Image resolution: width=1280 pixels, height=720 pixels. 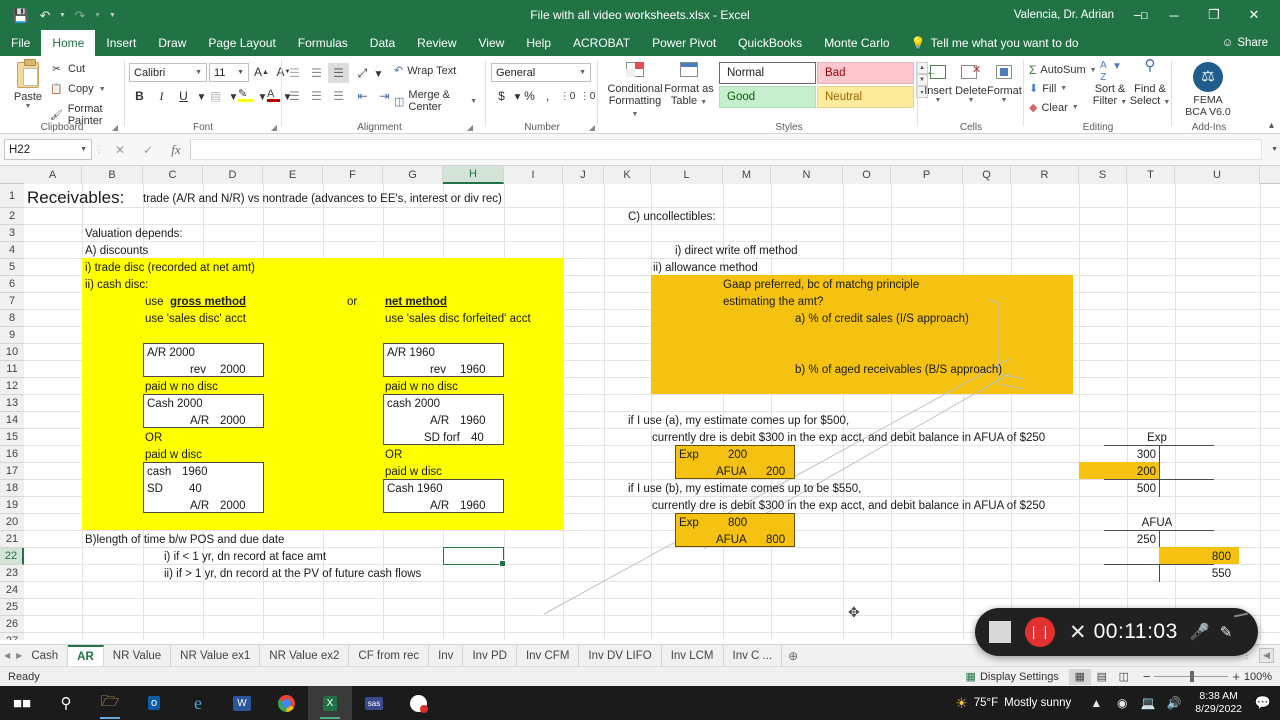 I want to click on zoom-slider-thumb, so click(x=1192, y=676).